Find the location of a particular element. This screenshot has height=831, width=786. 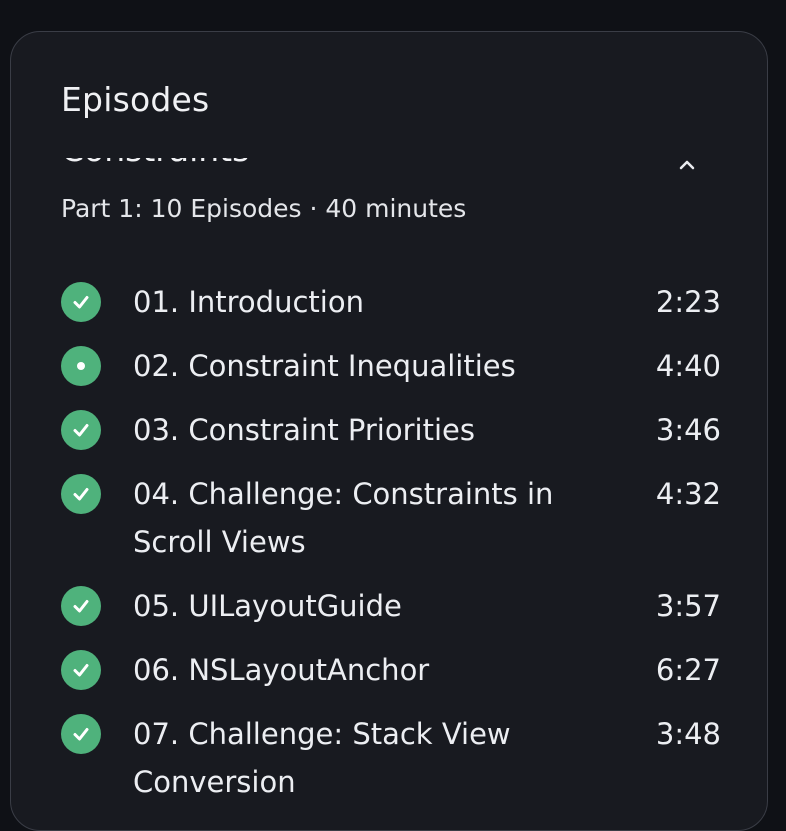

episode-row: 01. Introduction 2:23 is located at coordinates (391, 302).